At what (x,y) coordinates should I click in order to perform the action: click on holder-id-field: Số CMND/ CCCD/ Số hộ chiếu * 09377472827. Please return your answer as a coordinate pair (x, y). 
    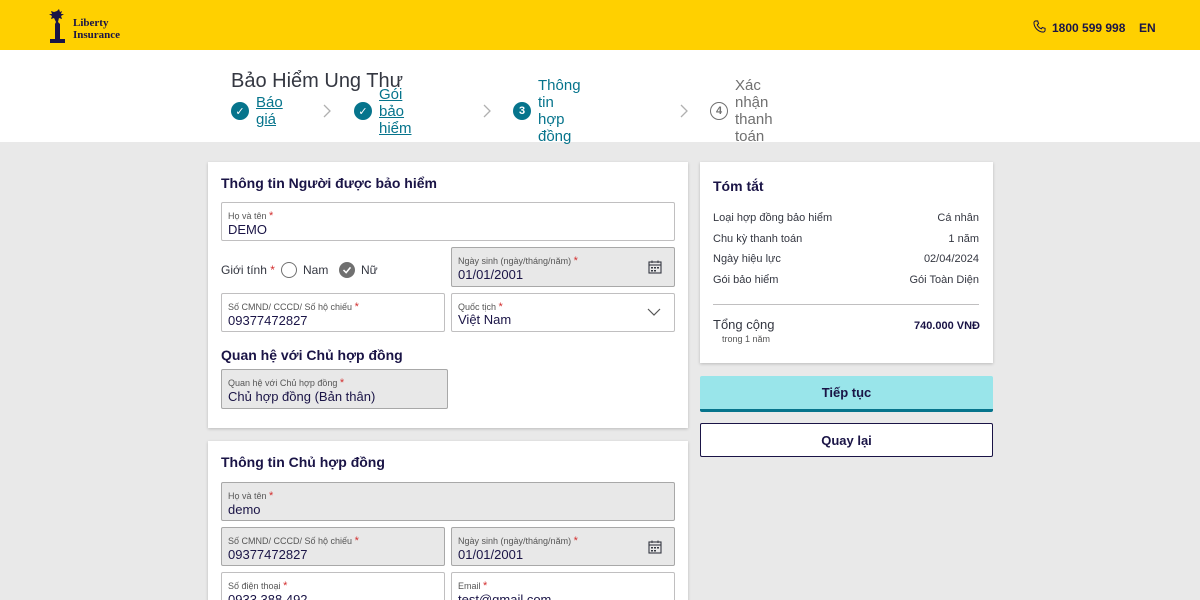
    Looking at the image, I should click on (333, 546).